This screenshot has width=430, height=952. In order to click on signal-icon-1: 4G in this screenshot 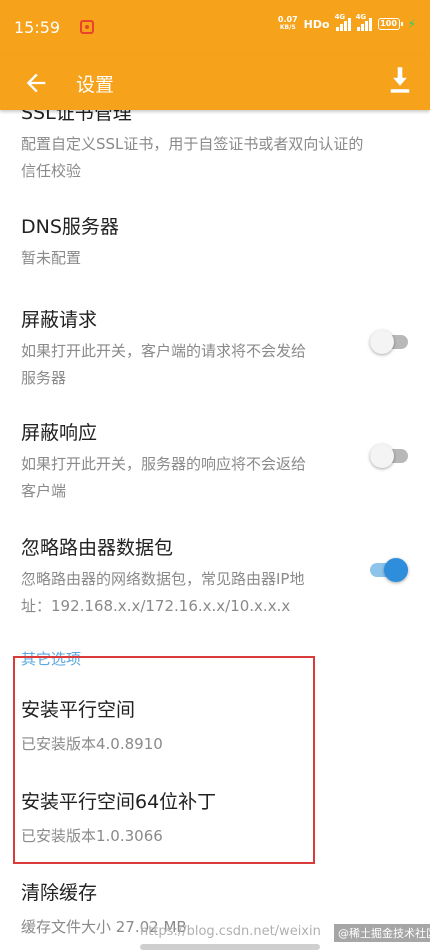, I will do `click(343, 22)`.